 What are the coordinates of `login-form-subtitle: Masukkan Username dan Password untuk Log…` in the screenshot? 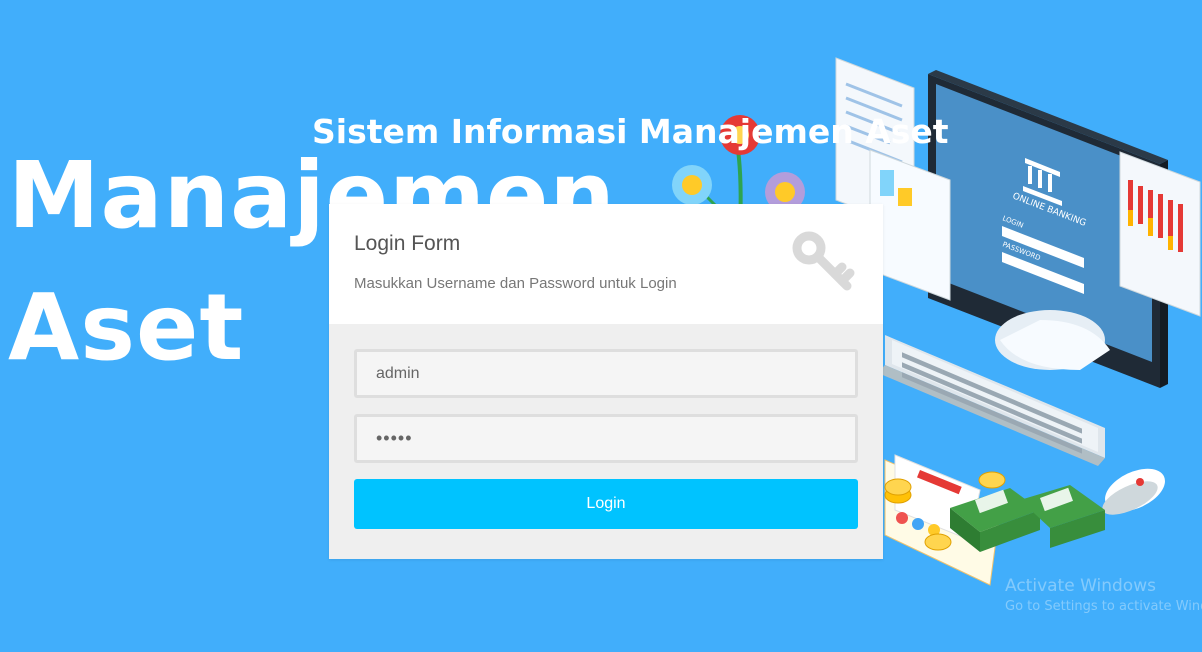 It's located at (515, 283).